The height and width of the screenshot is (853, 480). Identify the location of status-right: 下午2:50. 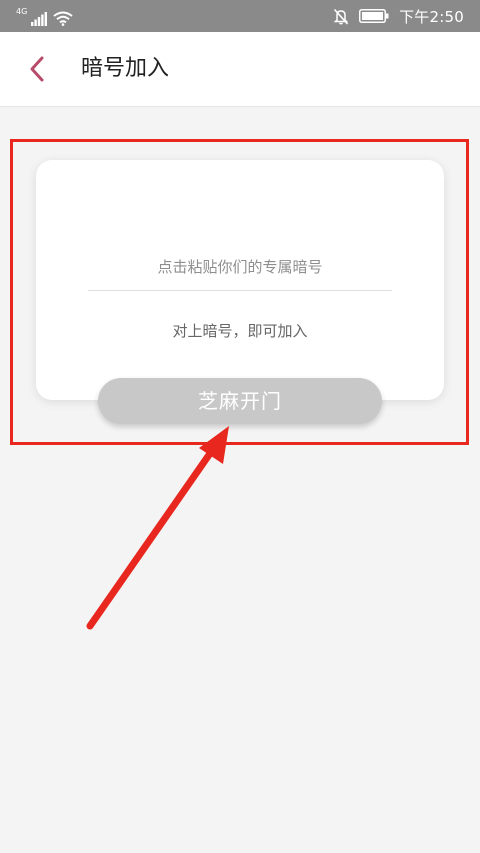
(398, 16).